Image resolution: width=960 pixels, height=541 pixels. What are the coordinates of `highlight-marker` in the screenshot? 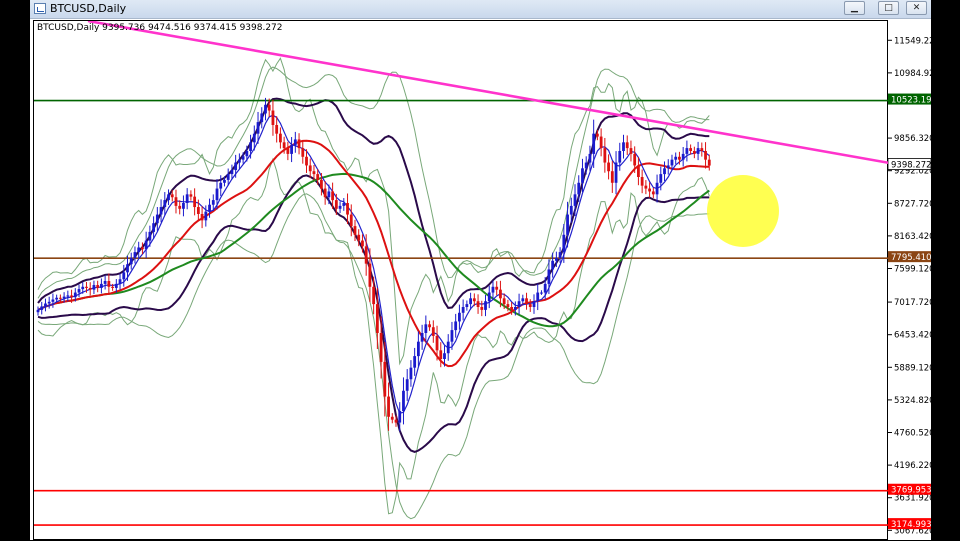 It's located at (743, 211).